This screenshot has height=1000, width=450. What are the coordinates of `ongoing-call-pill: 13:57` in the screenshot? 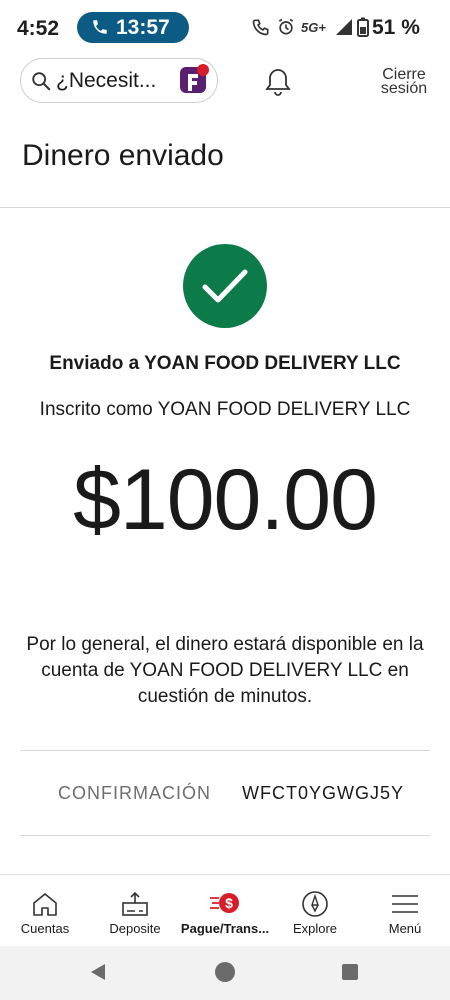 It's located at (133, 27).